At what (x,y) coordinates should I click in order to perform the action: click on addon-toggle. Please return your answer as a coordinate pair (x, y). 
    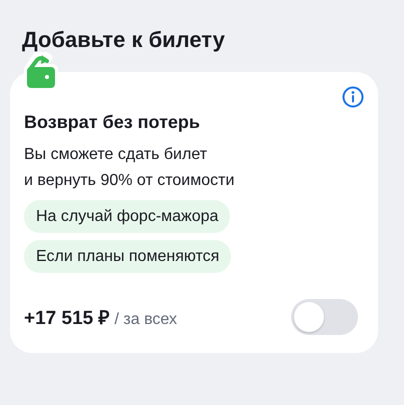
    Looking at the image, I should click on (324, 317).